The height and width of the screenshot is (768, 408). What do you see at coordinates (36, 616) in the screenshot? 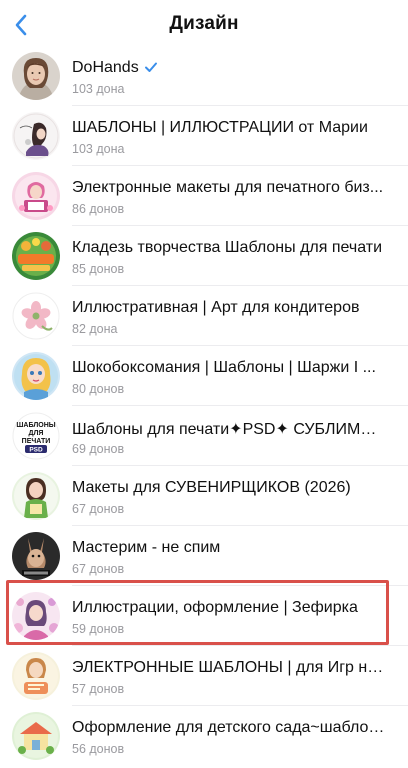
I see `zefirka-avatar` at bounding box center [36, 616].